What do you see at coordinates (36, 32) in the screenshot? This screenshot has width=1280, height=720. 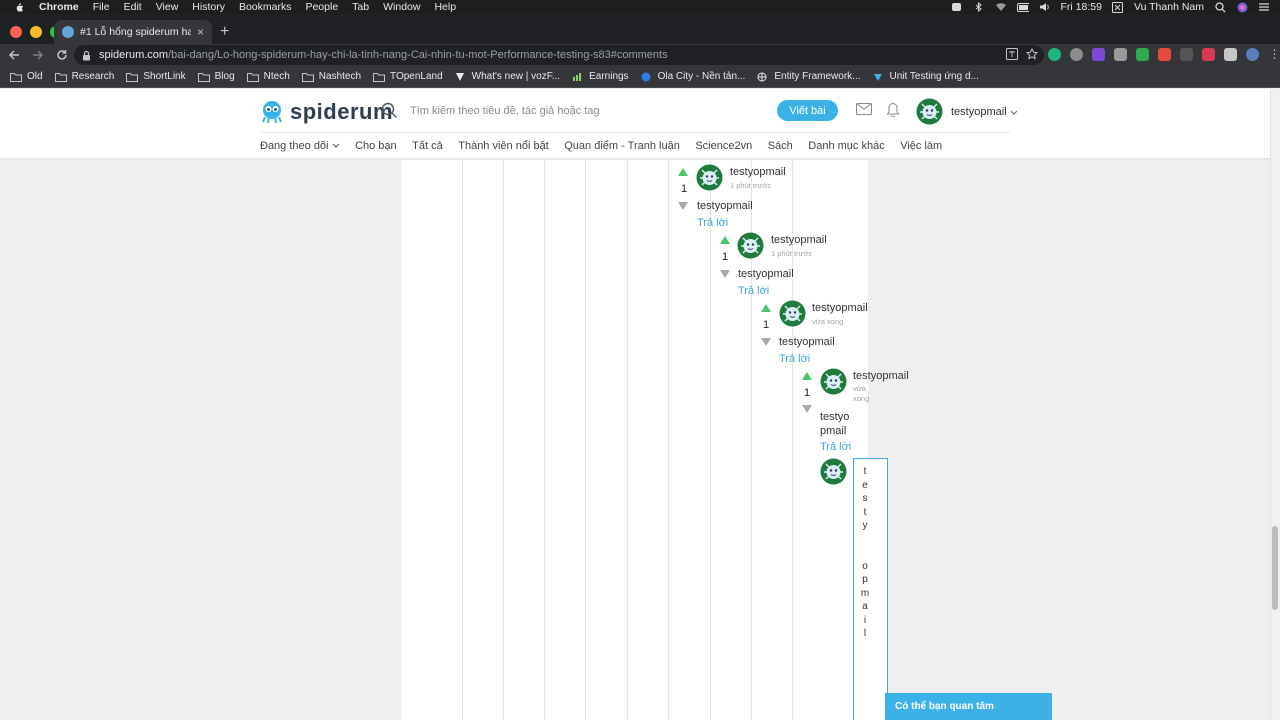 I see `minimize-window-button` at bounding box center [36, 32].